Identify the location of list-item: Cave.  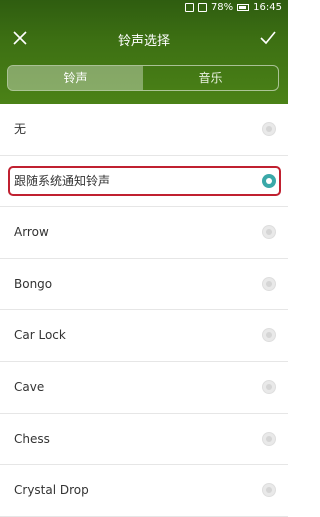
(144, 388).